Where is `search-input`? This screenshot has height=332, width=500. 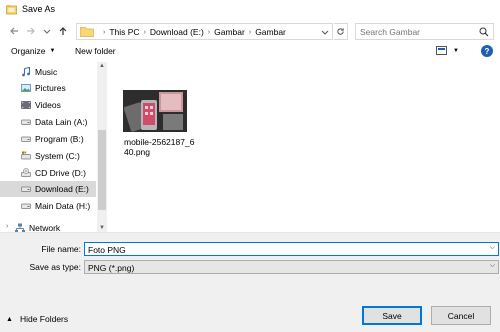
search-input is located at coordinates (415, 31).